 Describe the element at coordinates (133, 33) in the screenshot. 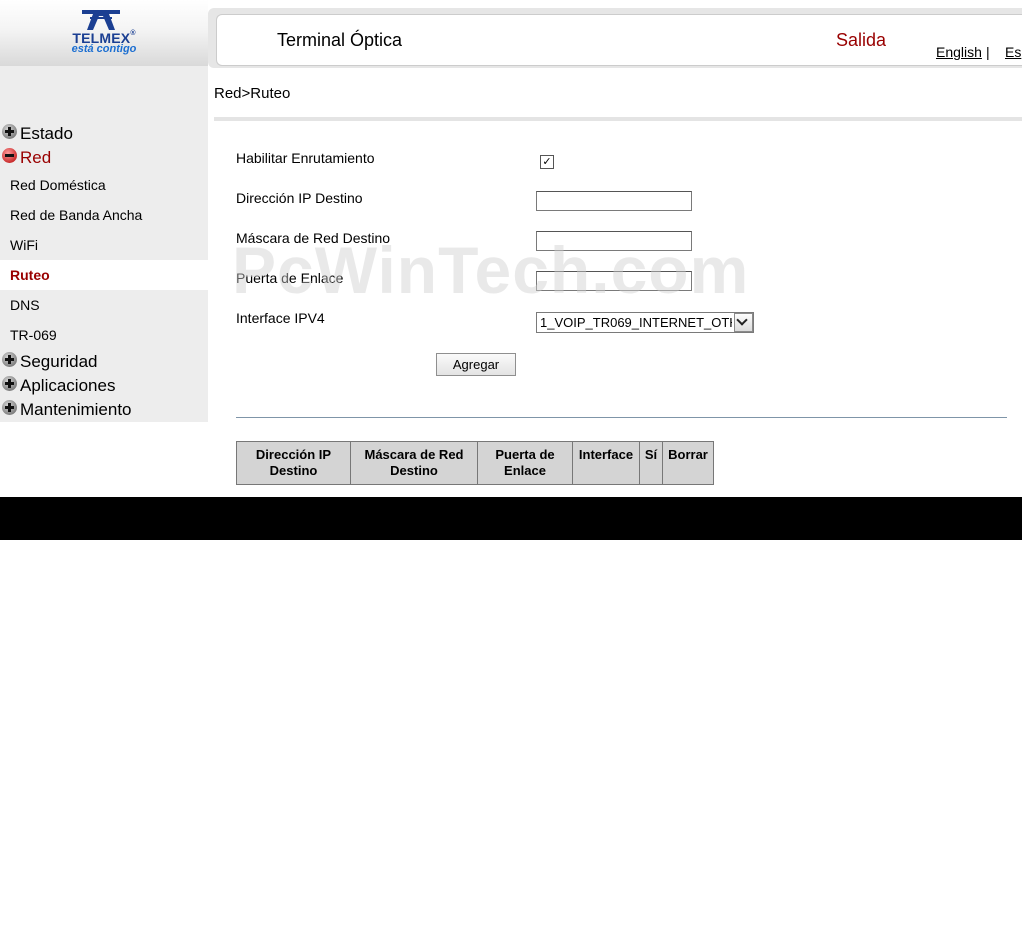

I see `logo-registered-mark: ®` at that location.